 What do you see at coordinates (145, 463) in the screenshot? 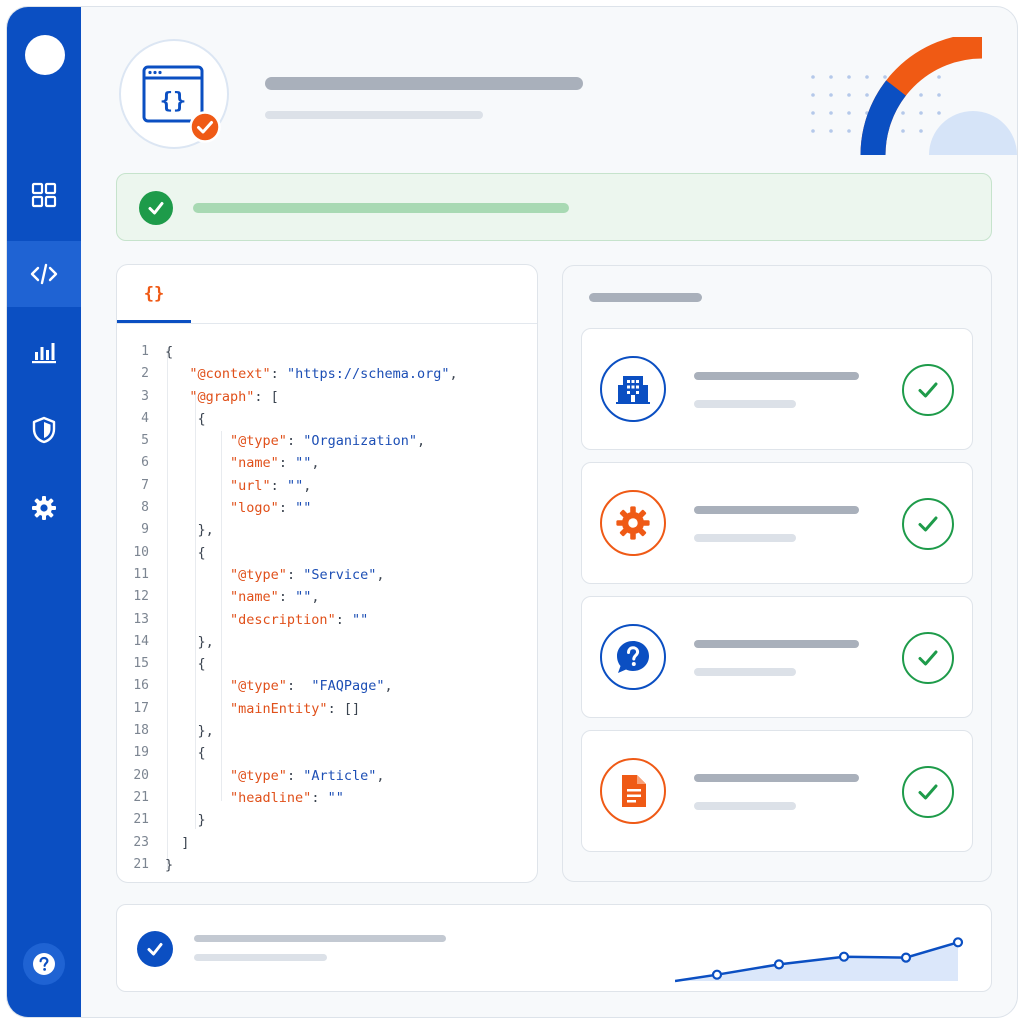
I see `line-number: 6` at bounding box center [145, 463].